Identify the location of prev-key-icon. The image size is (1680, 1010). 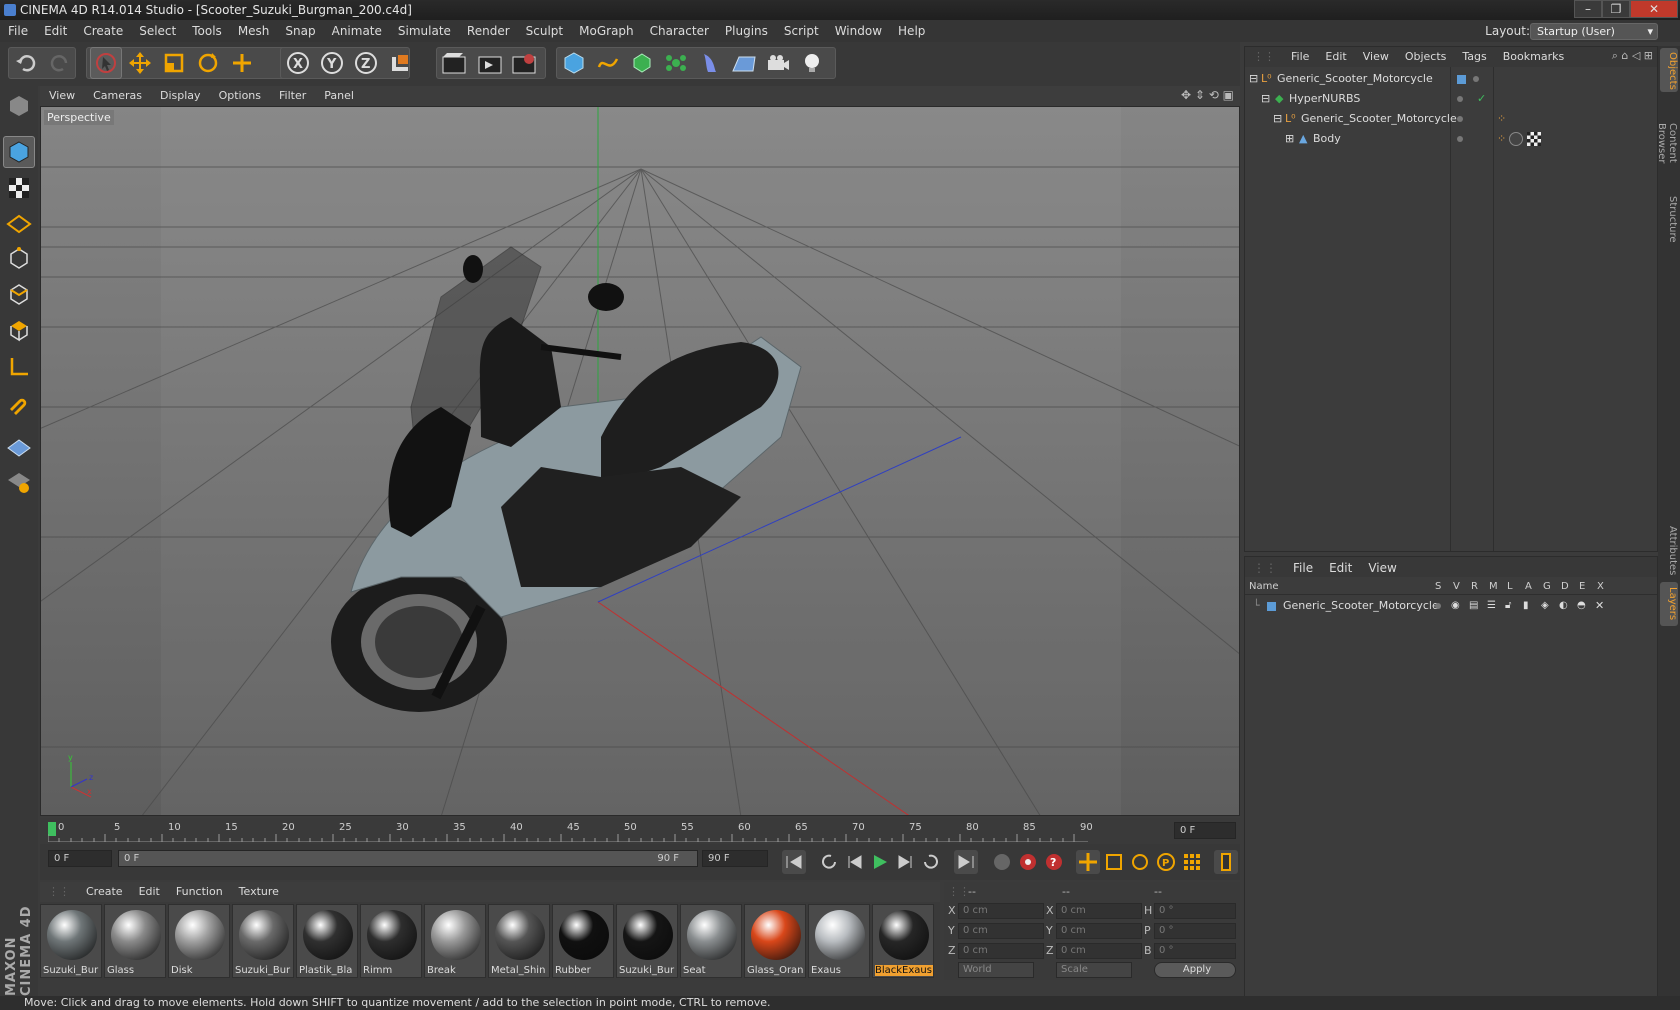
(828, 862).